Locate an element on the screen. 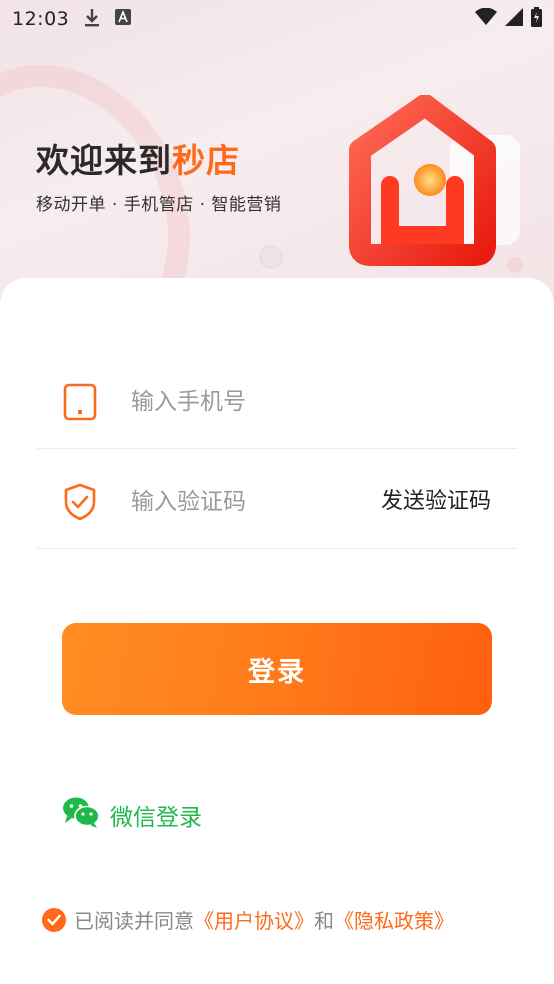 Image resolution: width=554 pixels, height=984 pixels. verification-code-field: 发送验证码 is located at coordinates (277, 501).